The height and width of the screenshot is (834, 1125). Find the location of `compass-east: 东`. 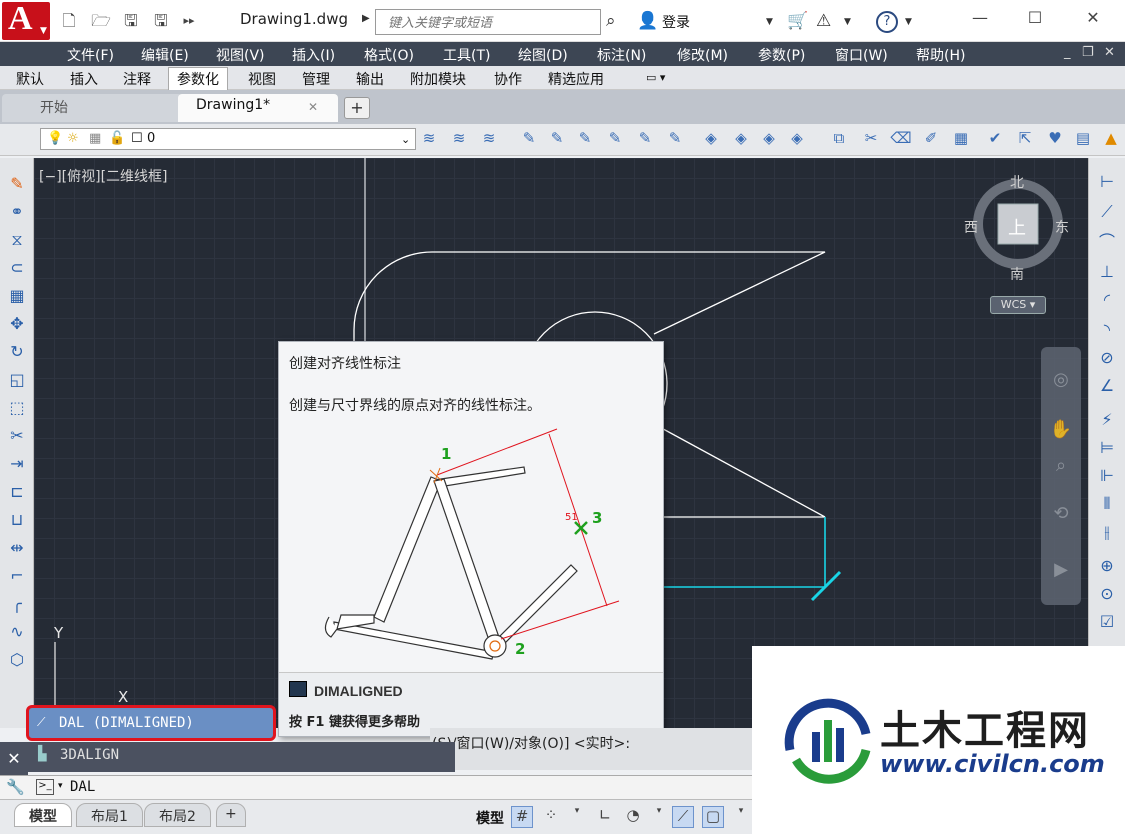

compass-east: 东 is located at coordinates (1062, 227).